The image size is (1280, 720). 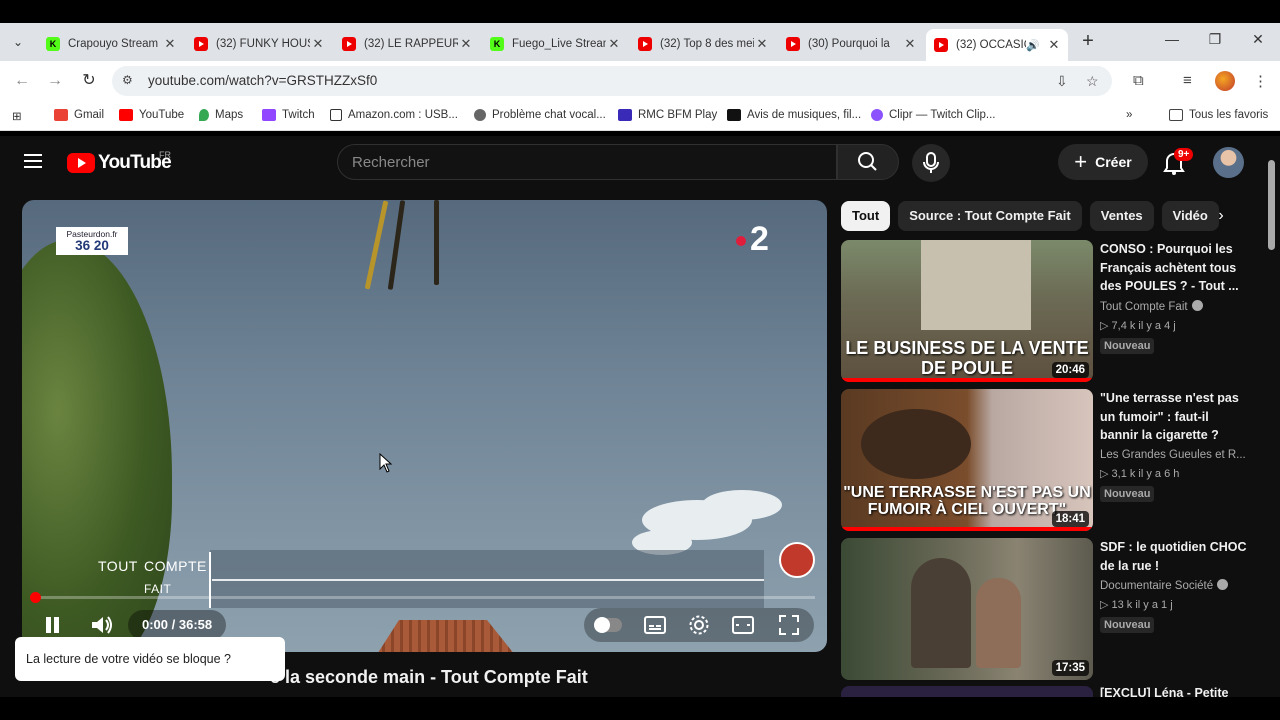 I want to click on browser-tab: (32) Top 8 des meilleurs ✕, so click(x=703, y=44).